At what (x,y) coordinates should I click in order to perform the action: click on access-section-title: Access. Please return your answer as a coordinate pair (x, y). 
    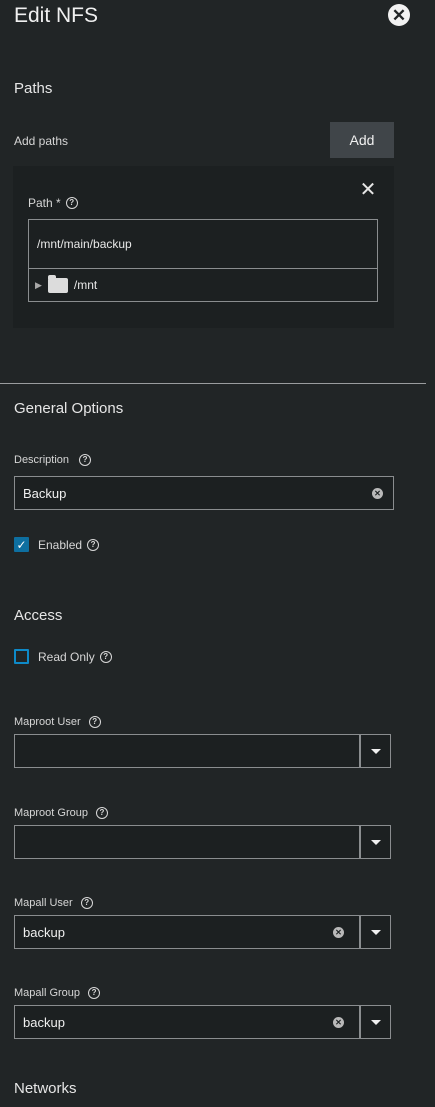
    Looking at the image, I should click on (38, 615).